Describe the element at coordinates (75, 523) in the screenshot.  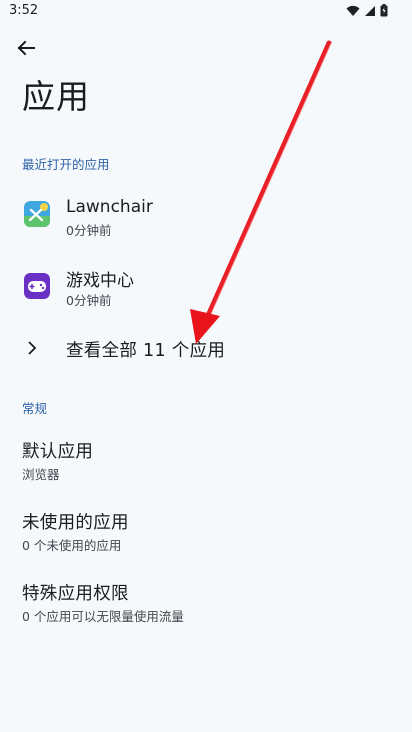
I see `pref-title: 未使用的应用` at that location.